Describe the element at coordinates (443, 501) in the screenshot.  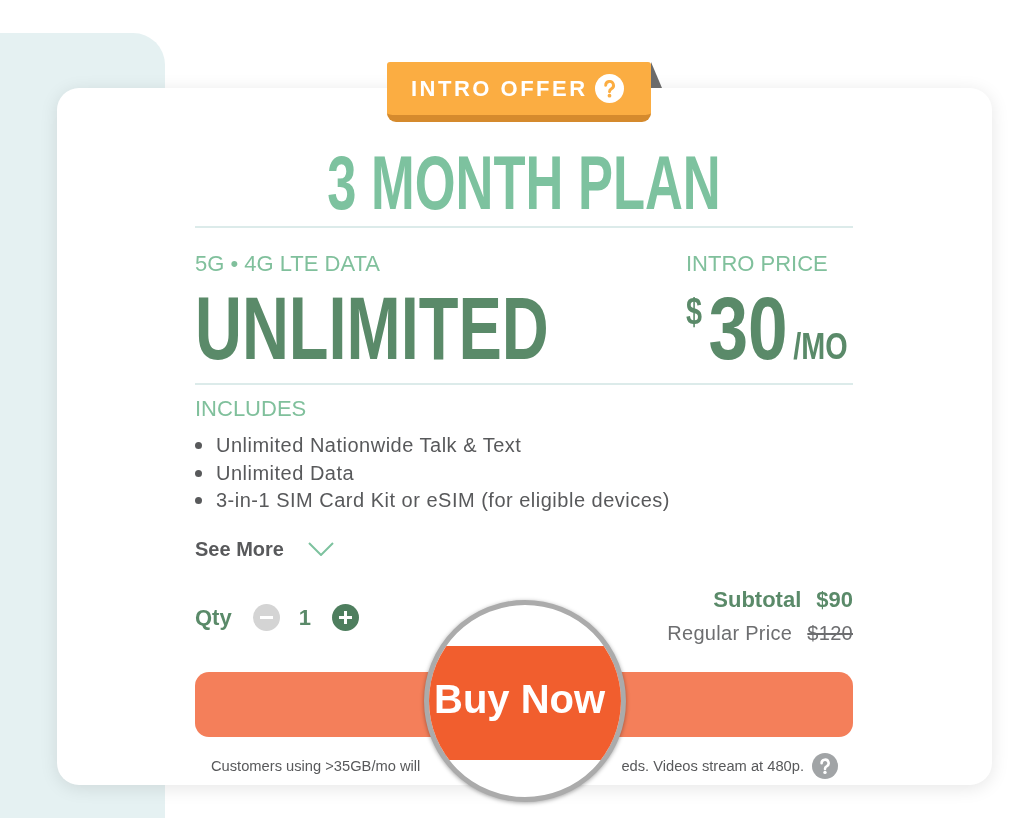
I see `feature-text: 3-in-1 SIM Card Kit or eSIM (for eligible devices)` at that location.